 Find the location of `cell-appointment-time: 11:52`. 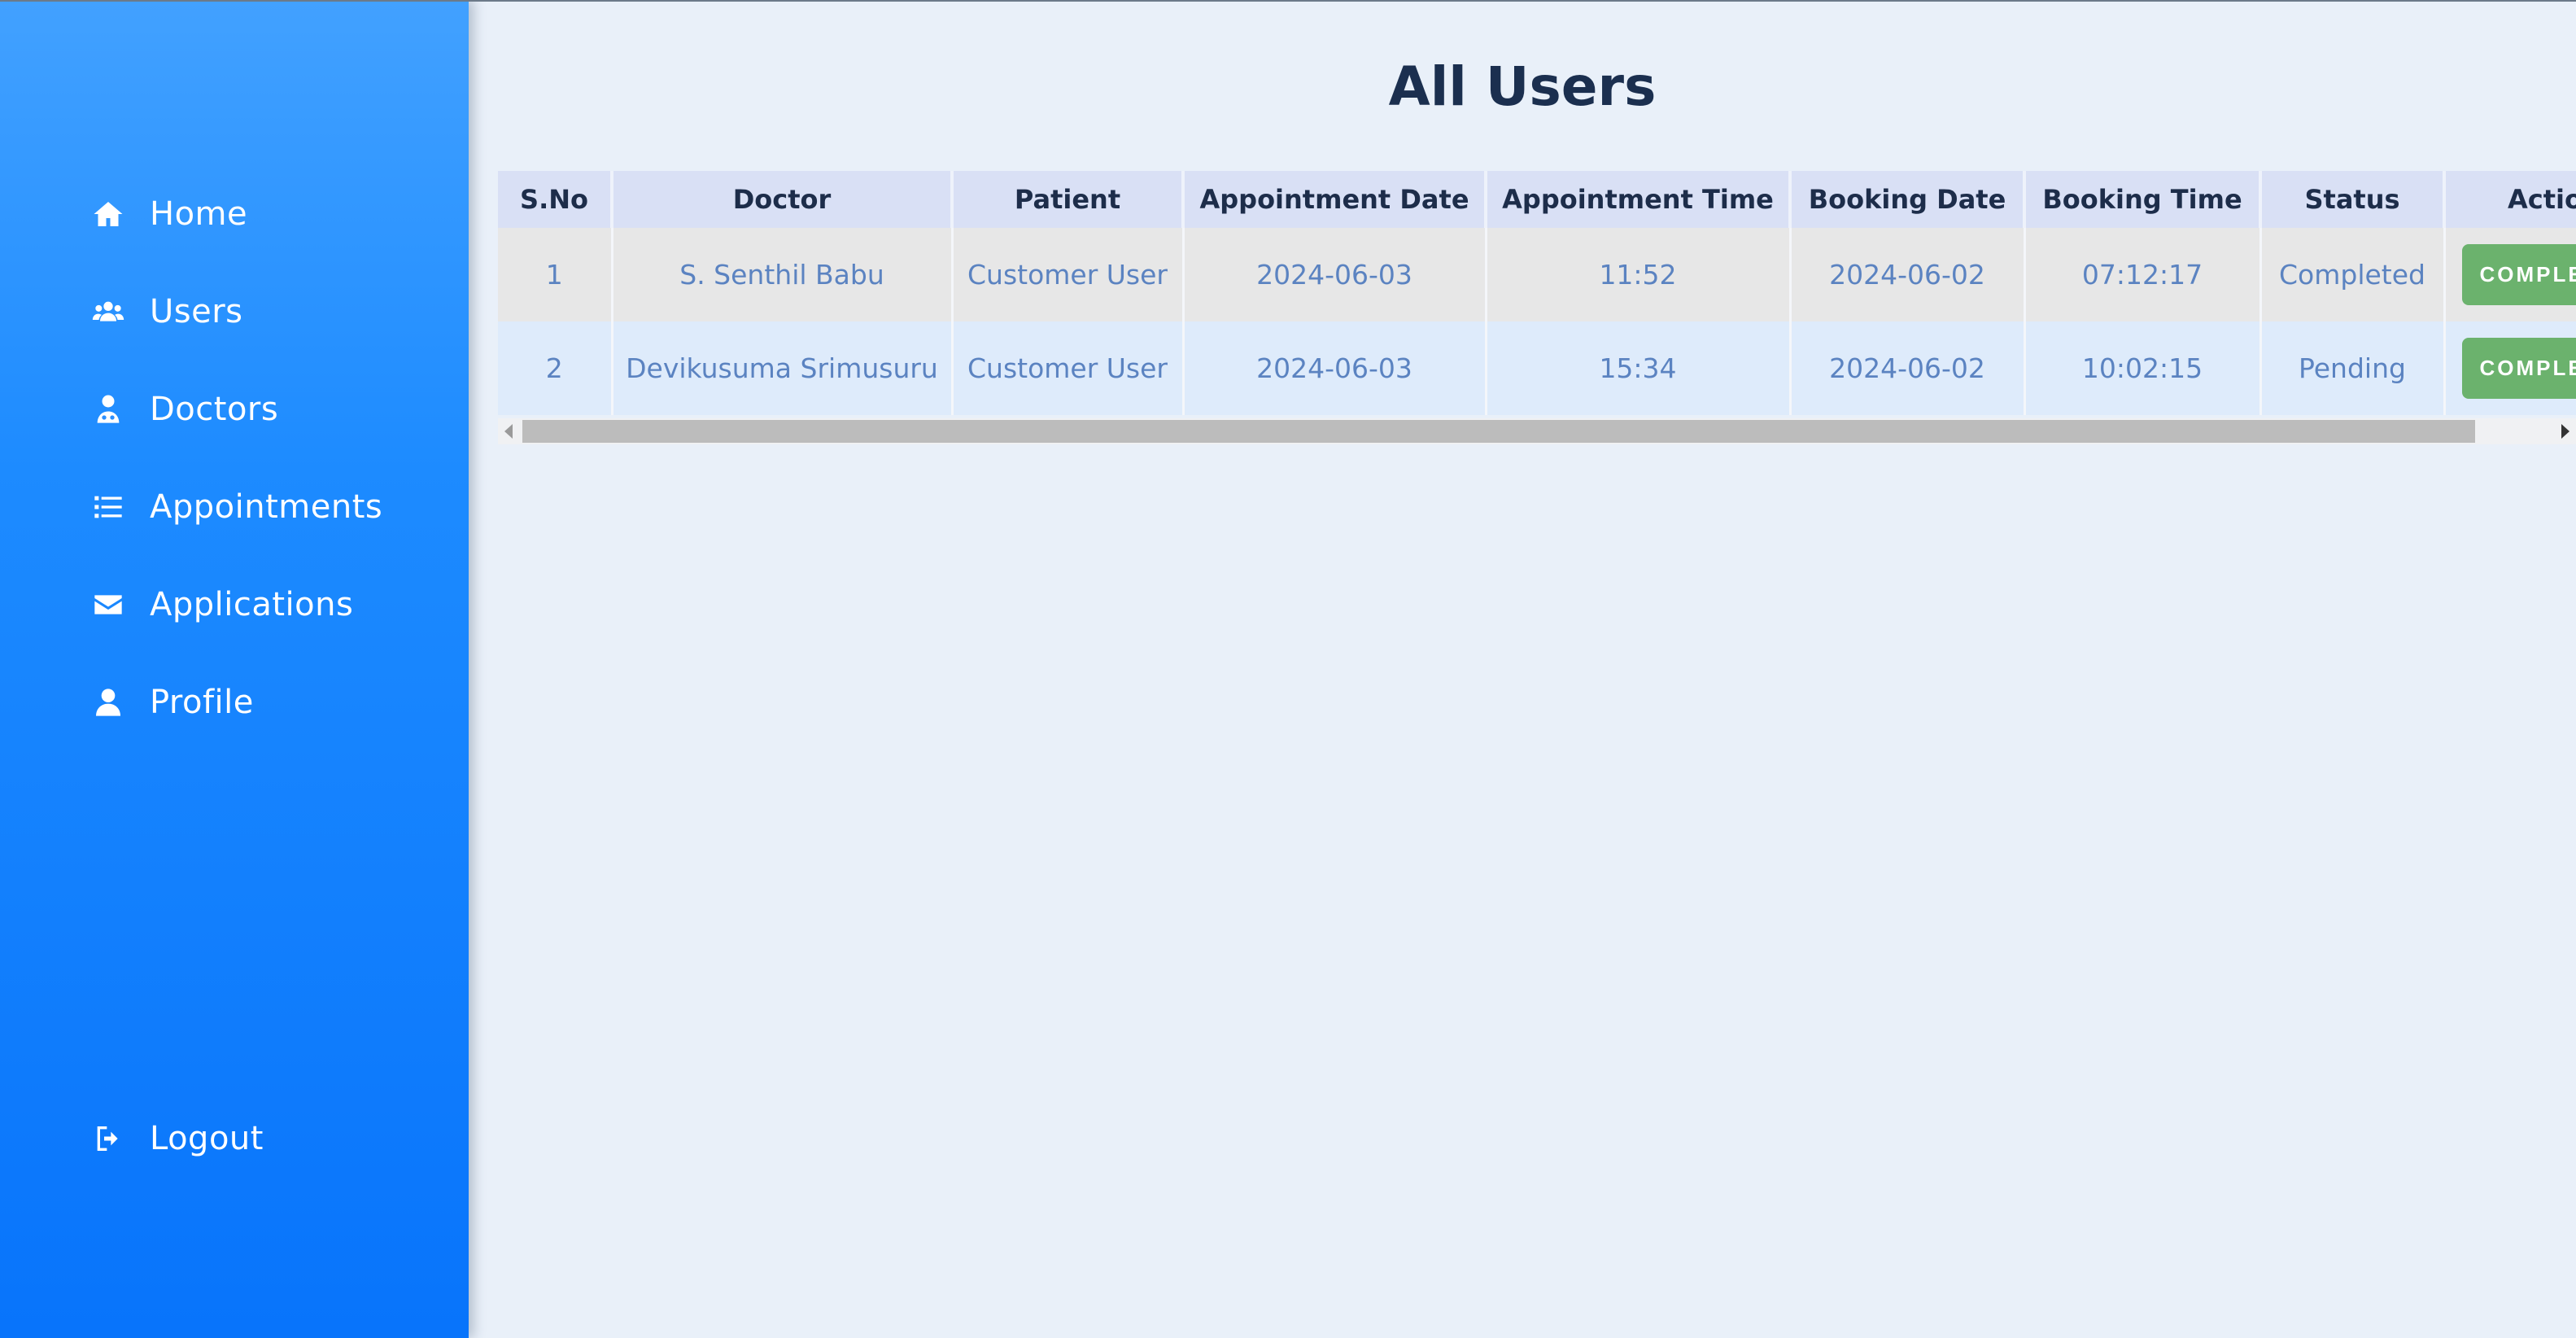

cell-appointment-time: 11:52 is located at coordinates (1639, 274).